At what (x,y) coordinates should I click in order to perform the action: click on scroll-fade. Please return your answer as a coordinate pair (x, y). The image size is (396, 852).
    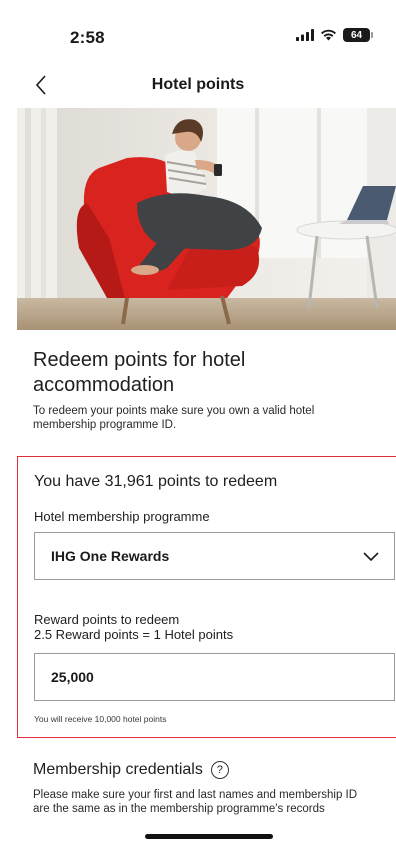
    Looking at the image, I should click on (198, 826).